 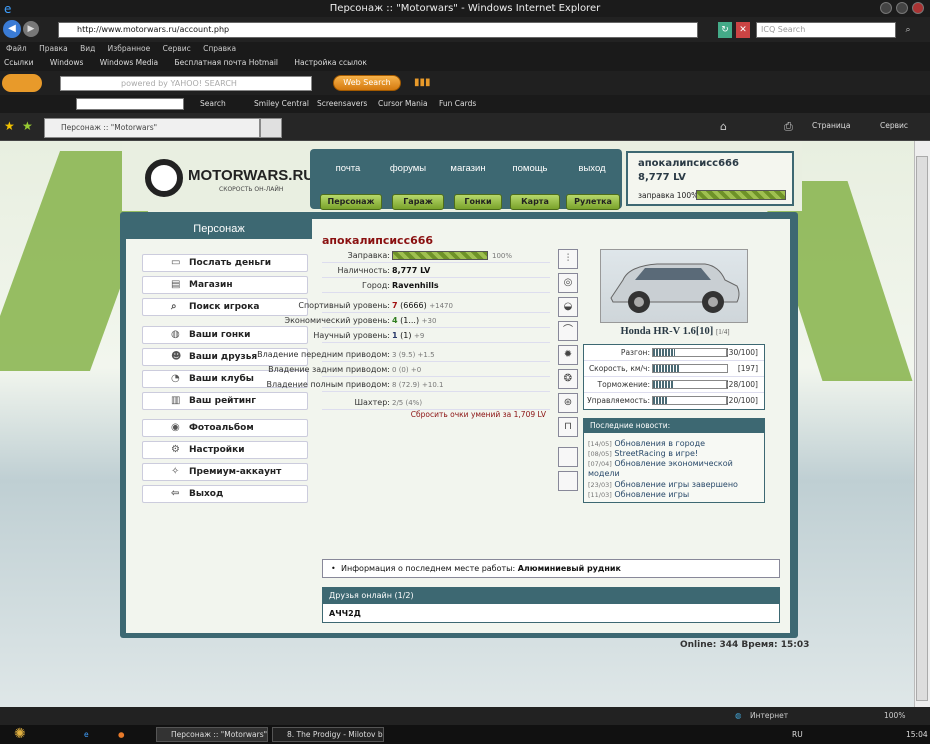 I want to click on nav-exit: выход, so click(x=592, y=168).